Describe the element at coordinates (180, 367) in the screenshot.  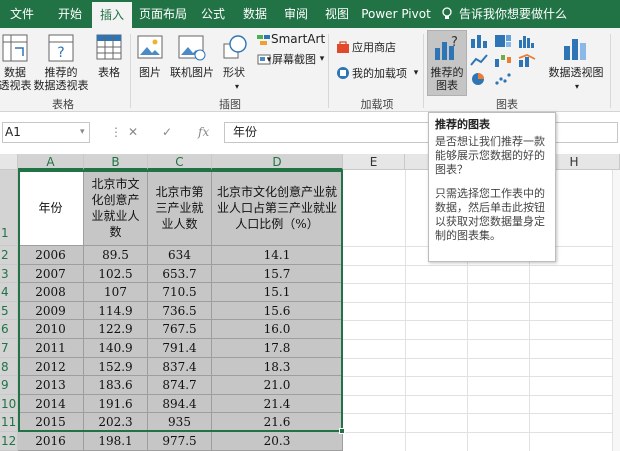
I see `cell-tertiary-employment: 837.4` at that location.